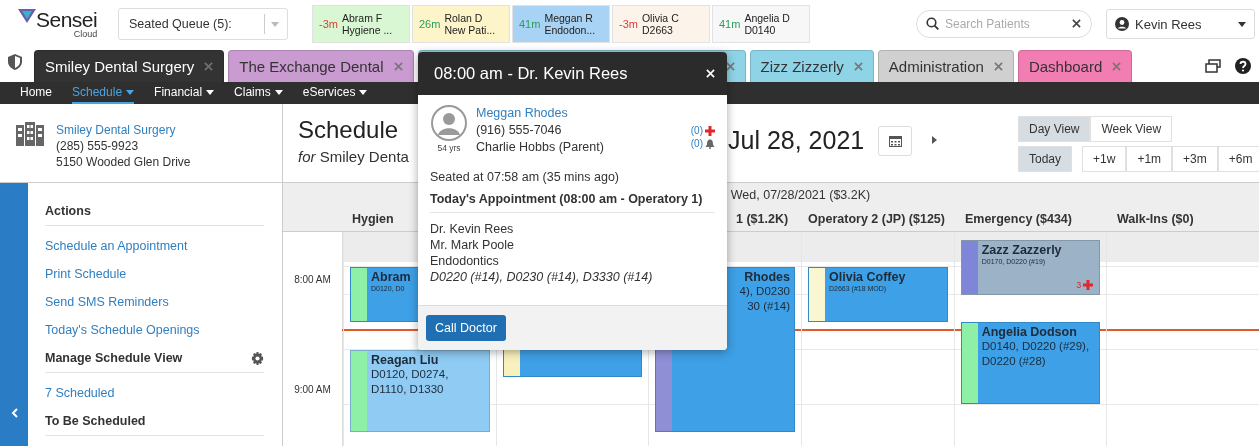 The image size is (1259, 446). Describe the element at coordinates (1155, 219) in the screenshot. I see `column-header: Walk-Ins ($0)` at that location.